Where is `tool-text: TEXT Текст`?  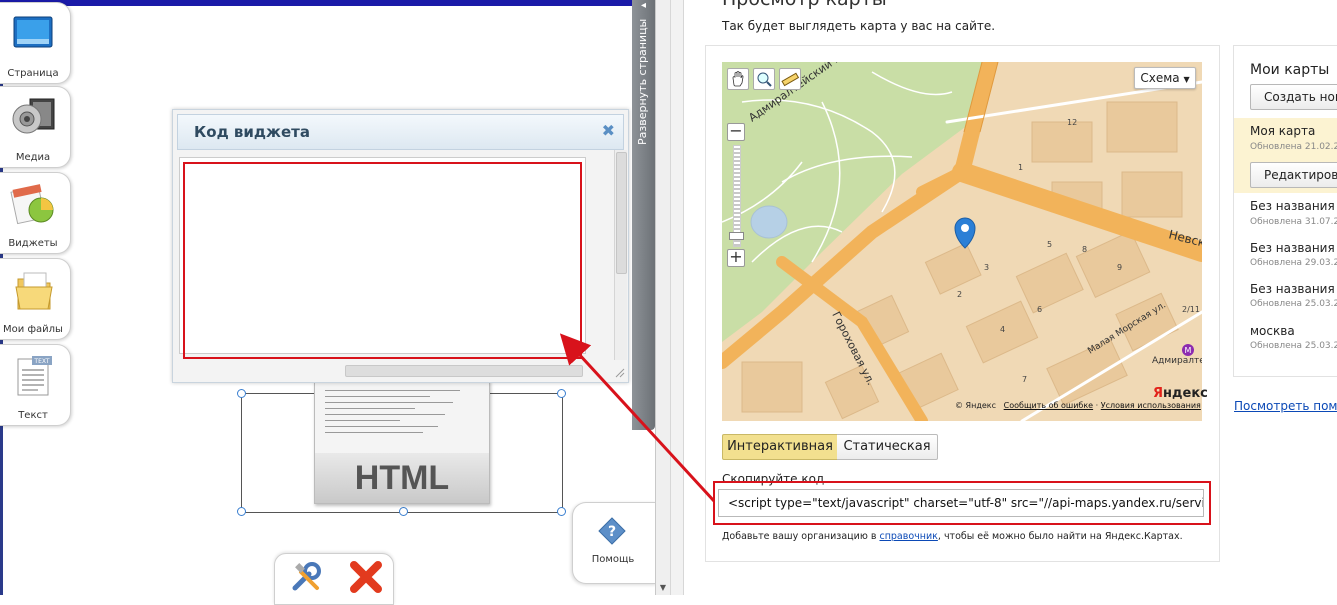
tool-text: TEXT Текст is located at coordinates (35, 385).